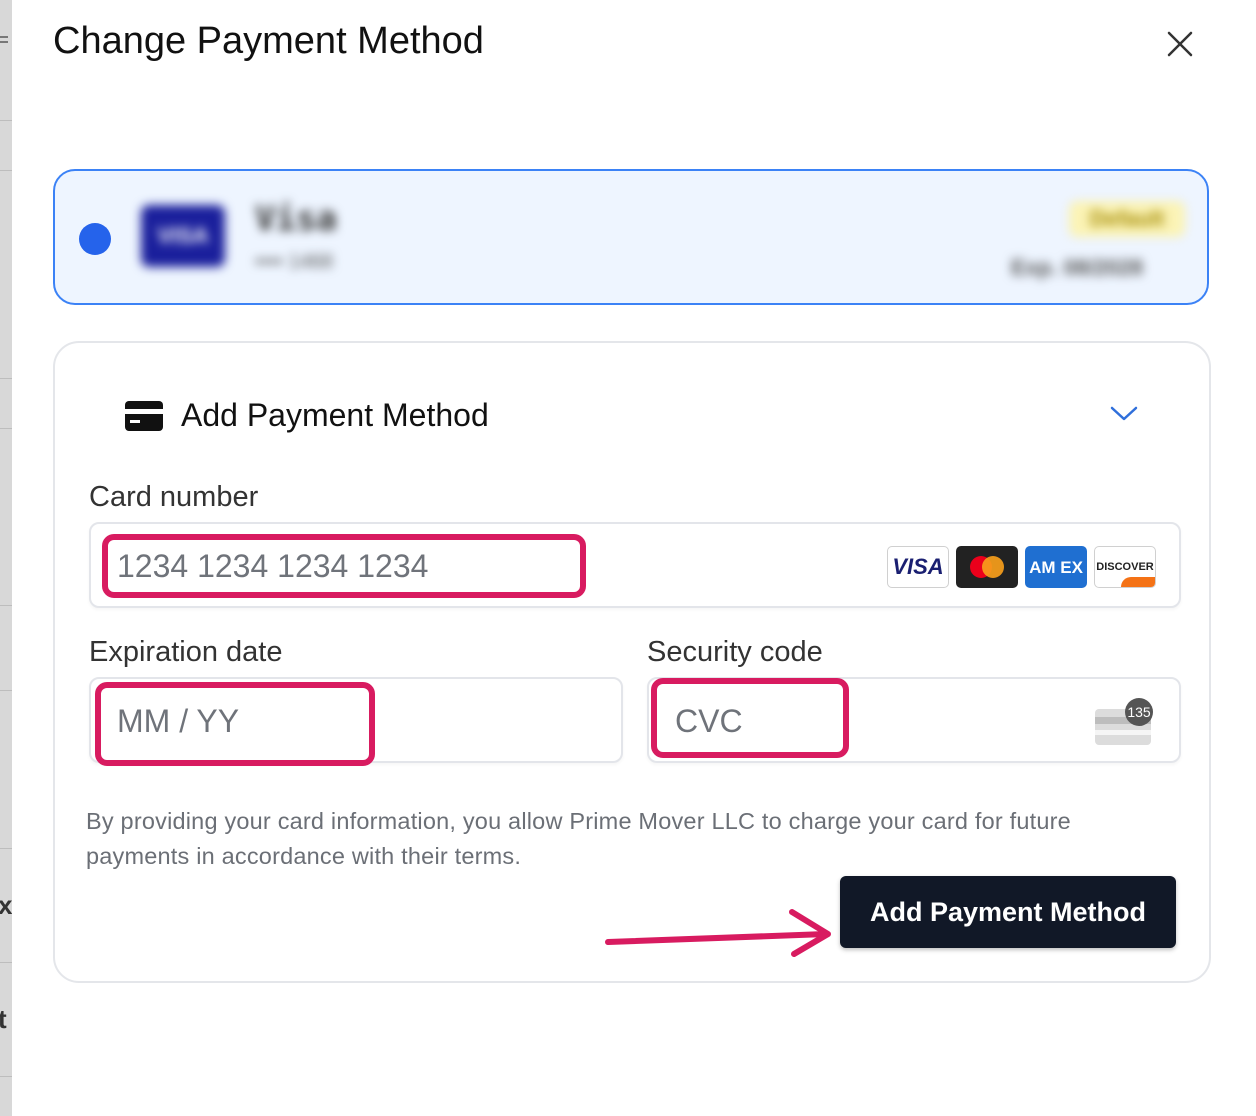  Describe the element at coordinates (1124, 413) in the screenshot. I see `chevron-down-icon` at that location.